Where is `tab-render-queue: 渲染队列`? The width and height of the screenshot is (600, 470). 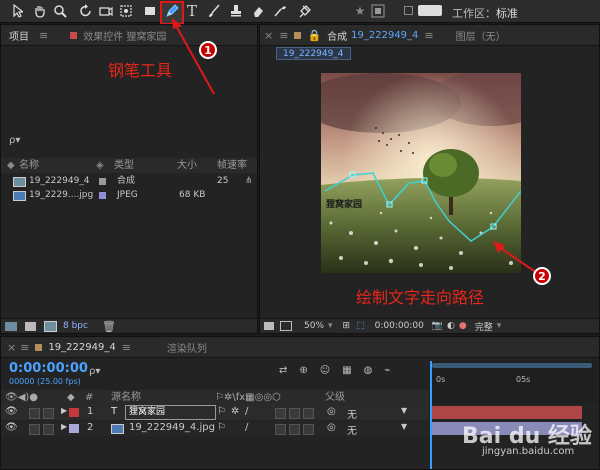
tab-render-queue: 渲染队列 is located at coordinates (187, 347).